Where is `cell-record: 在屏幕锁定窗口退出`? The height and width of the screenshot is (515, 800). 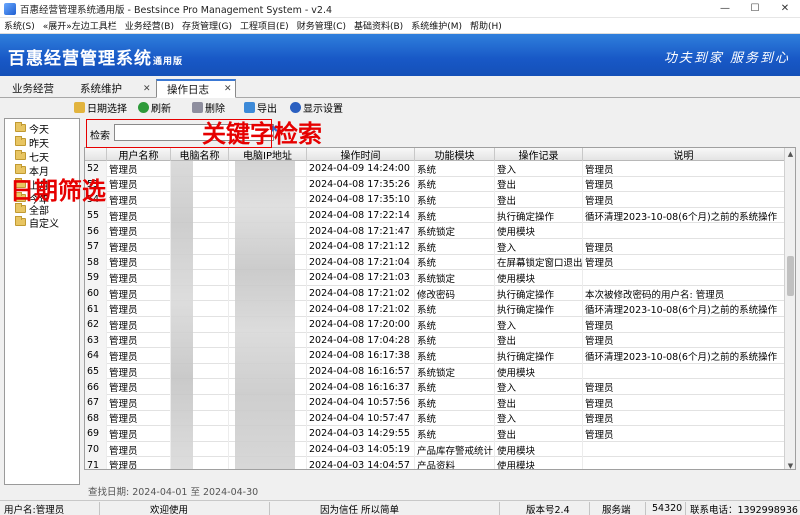 cell-record: 在屏幕锁定窗口退出 is located at coordinates (539, 262).